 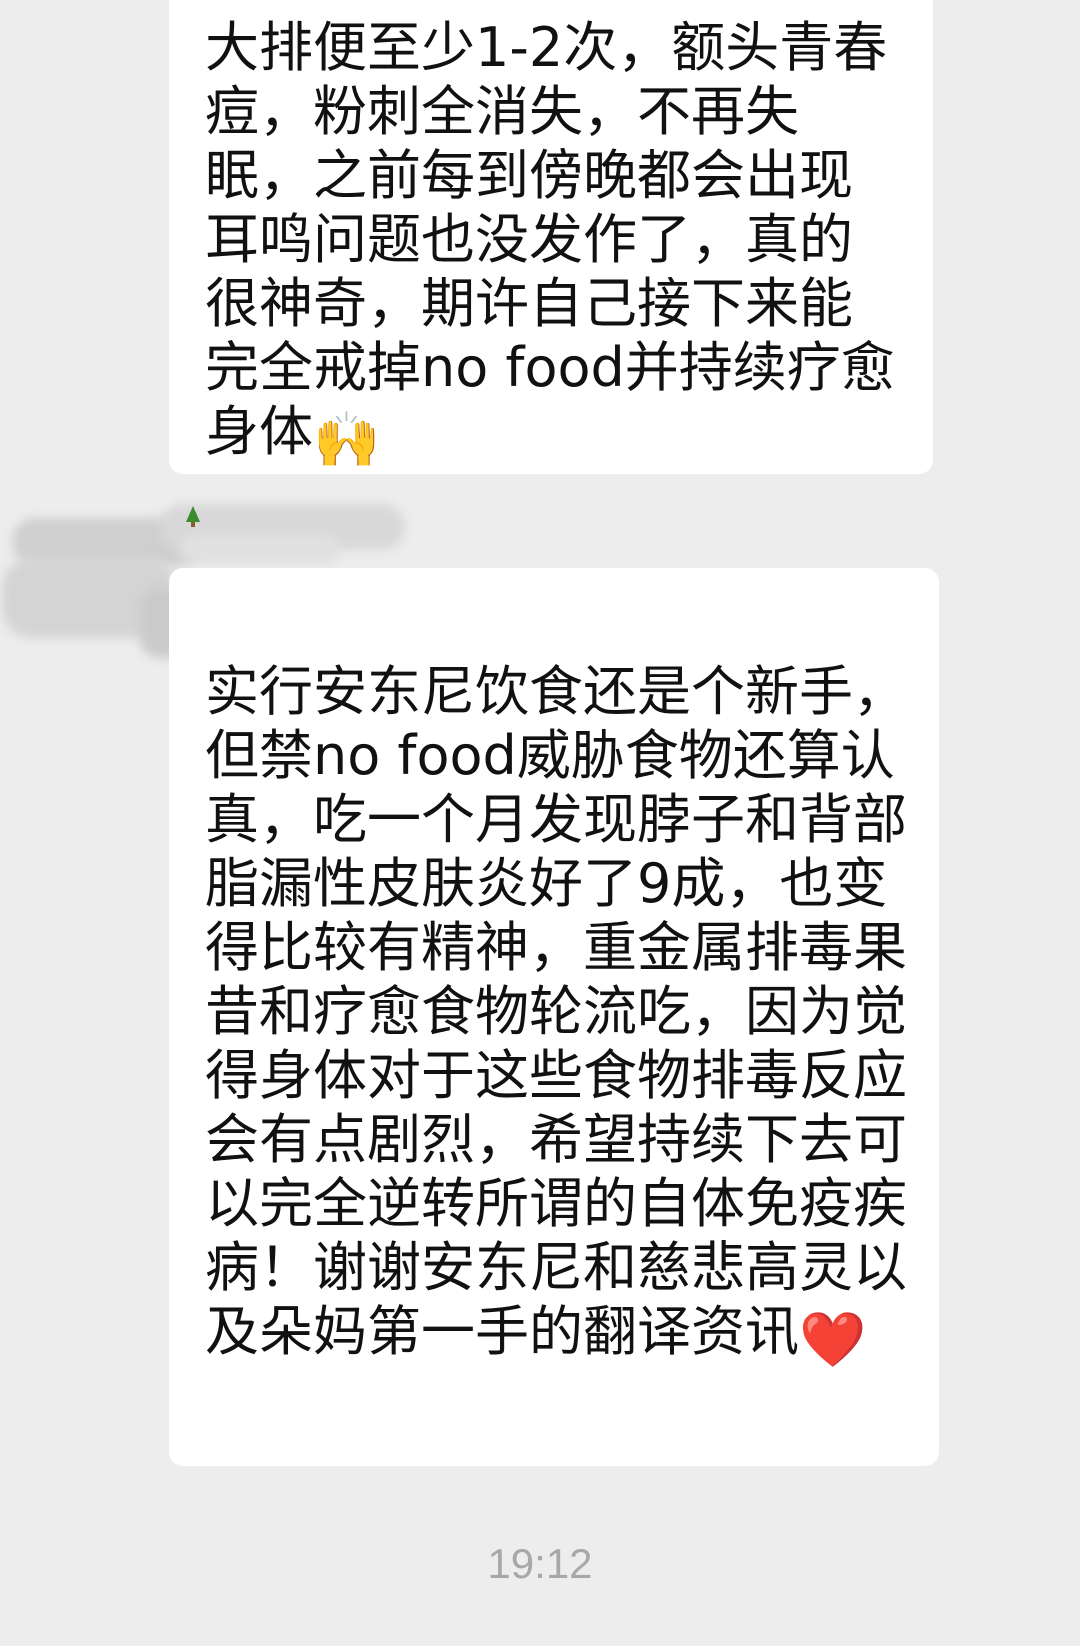 What do you see at coordinates (260, 549) in the screenshot?
I see `redaction-smudge` at bounding box center [260, 549].